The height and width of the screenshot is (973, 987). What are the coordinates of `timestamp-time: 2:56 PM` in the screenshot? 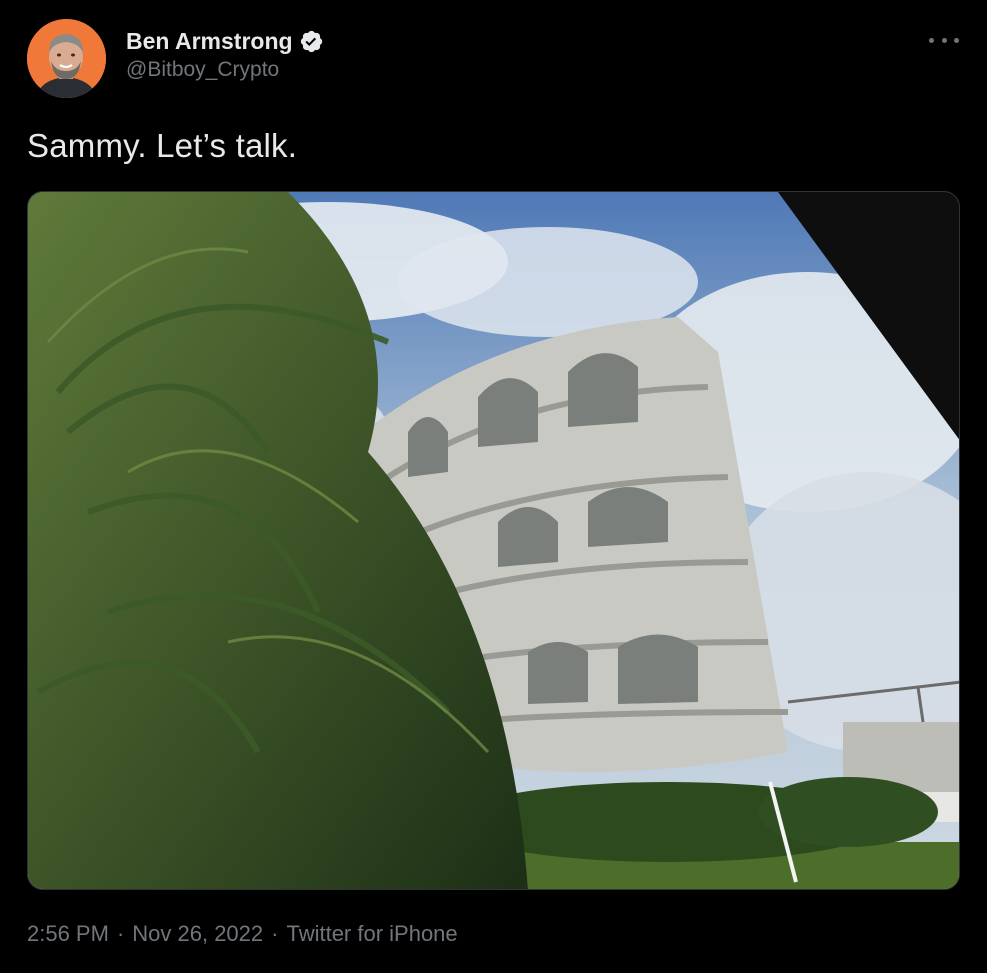 It's located at (68, 934).